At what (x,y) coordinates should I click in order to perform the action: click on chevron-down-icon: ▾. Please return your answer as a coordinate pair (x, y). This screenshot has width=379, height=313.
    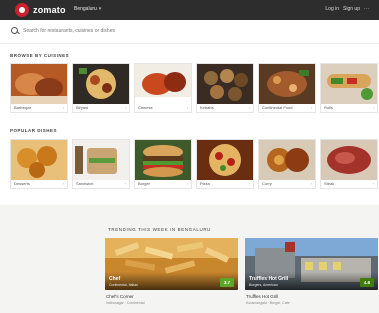
    Looking at the image, I should click on (100, 9).